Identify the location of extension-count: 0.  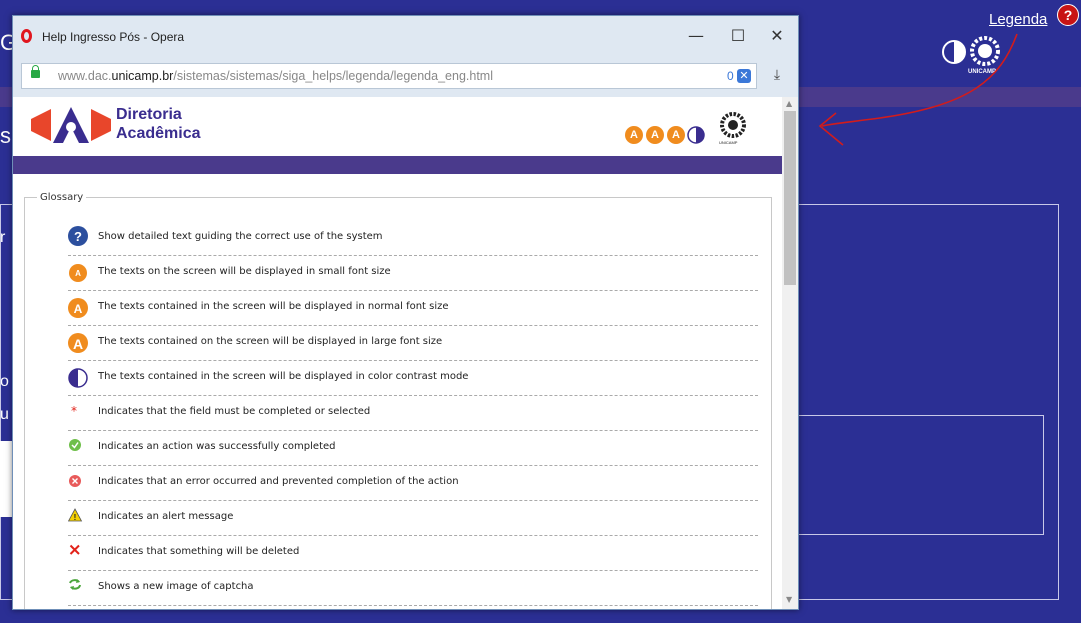
(730, 76).